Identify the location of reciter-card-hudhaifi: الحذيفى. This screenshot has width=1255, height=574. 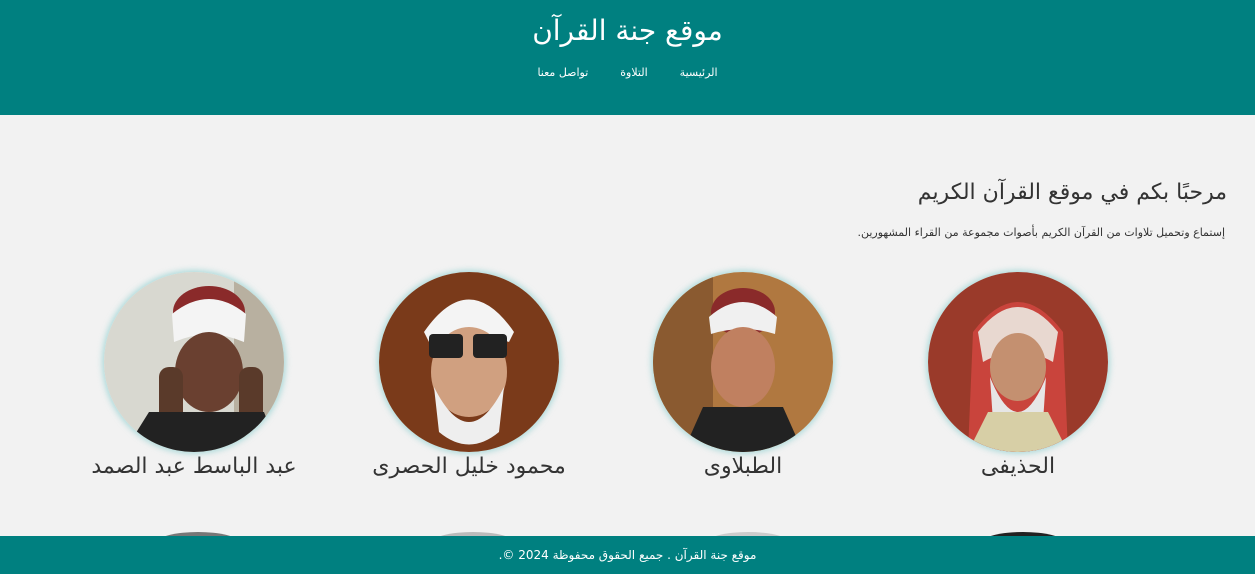
(1018, 375).